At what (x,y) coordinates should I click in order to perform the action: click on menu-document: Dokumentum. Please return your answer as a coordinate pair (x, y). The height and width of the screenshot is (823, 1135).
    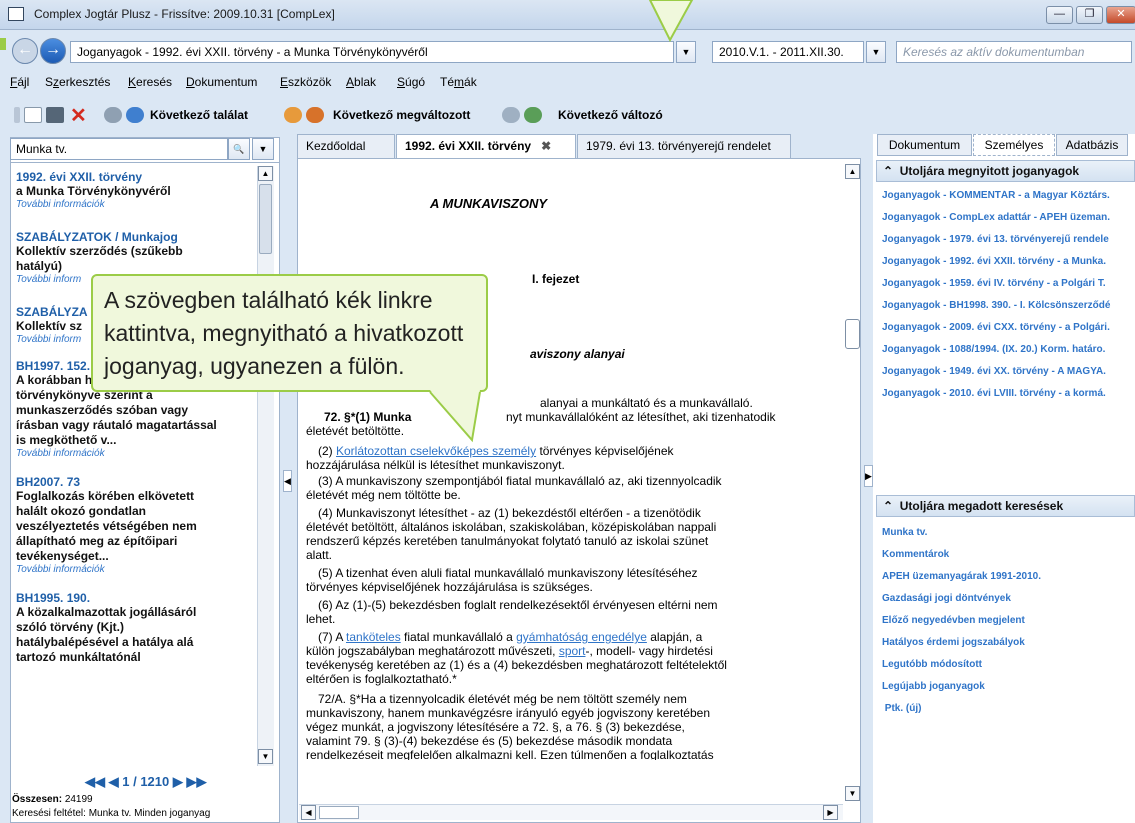
    Looking at the image, I should click on (221, 82).